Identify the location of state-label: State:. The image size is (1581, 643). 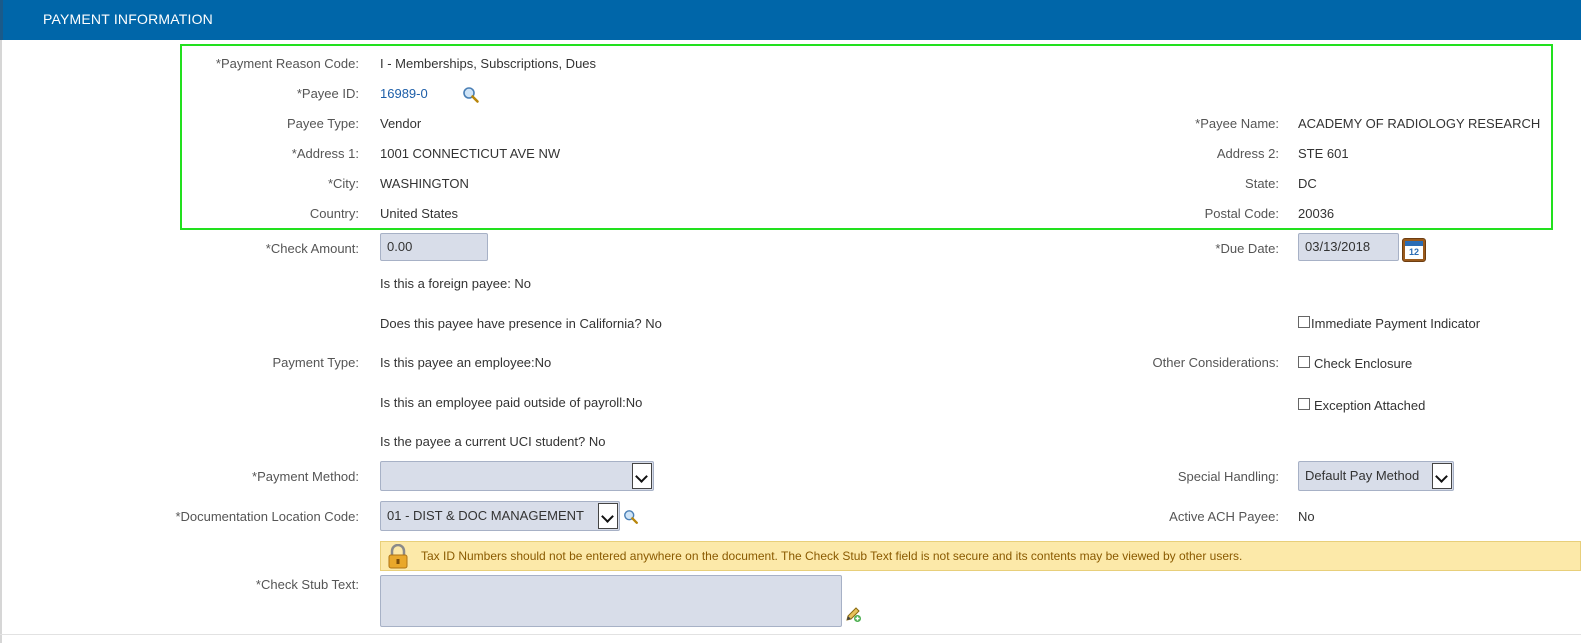
(1262, 183).